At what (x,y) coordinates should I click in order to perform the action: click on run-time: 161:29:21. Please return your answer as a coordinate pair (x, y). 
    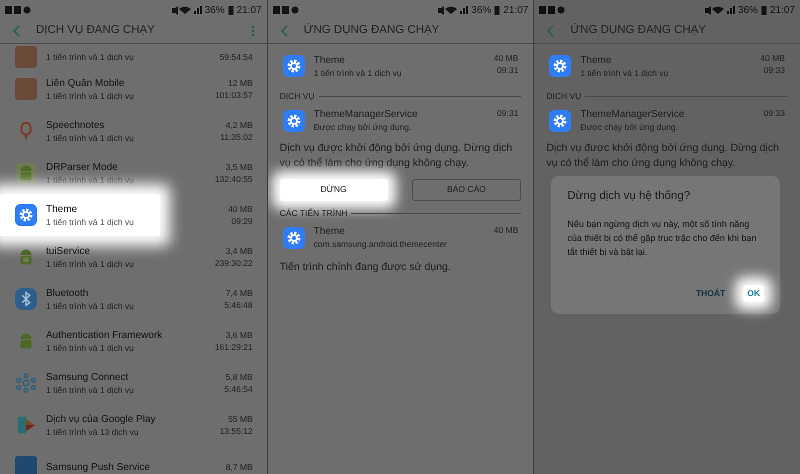
    Looking at the image, I should click on (233, 347).